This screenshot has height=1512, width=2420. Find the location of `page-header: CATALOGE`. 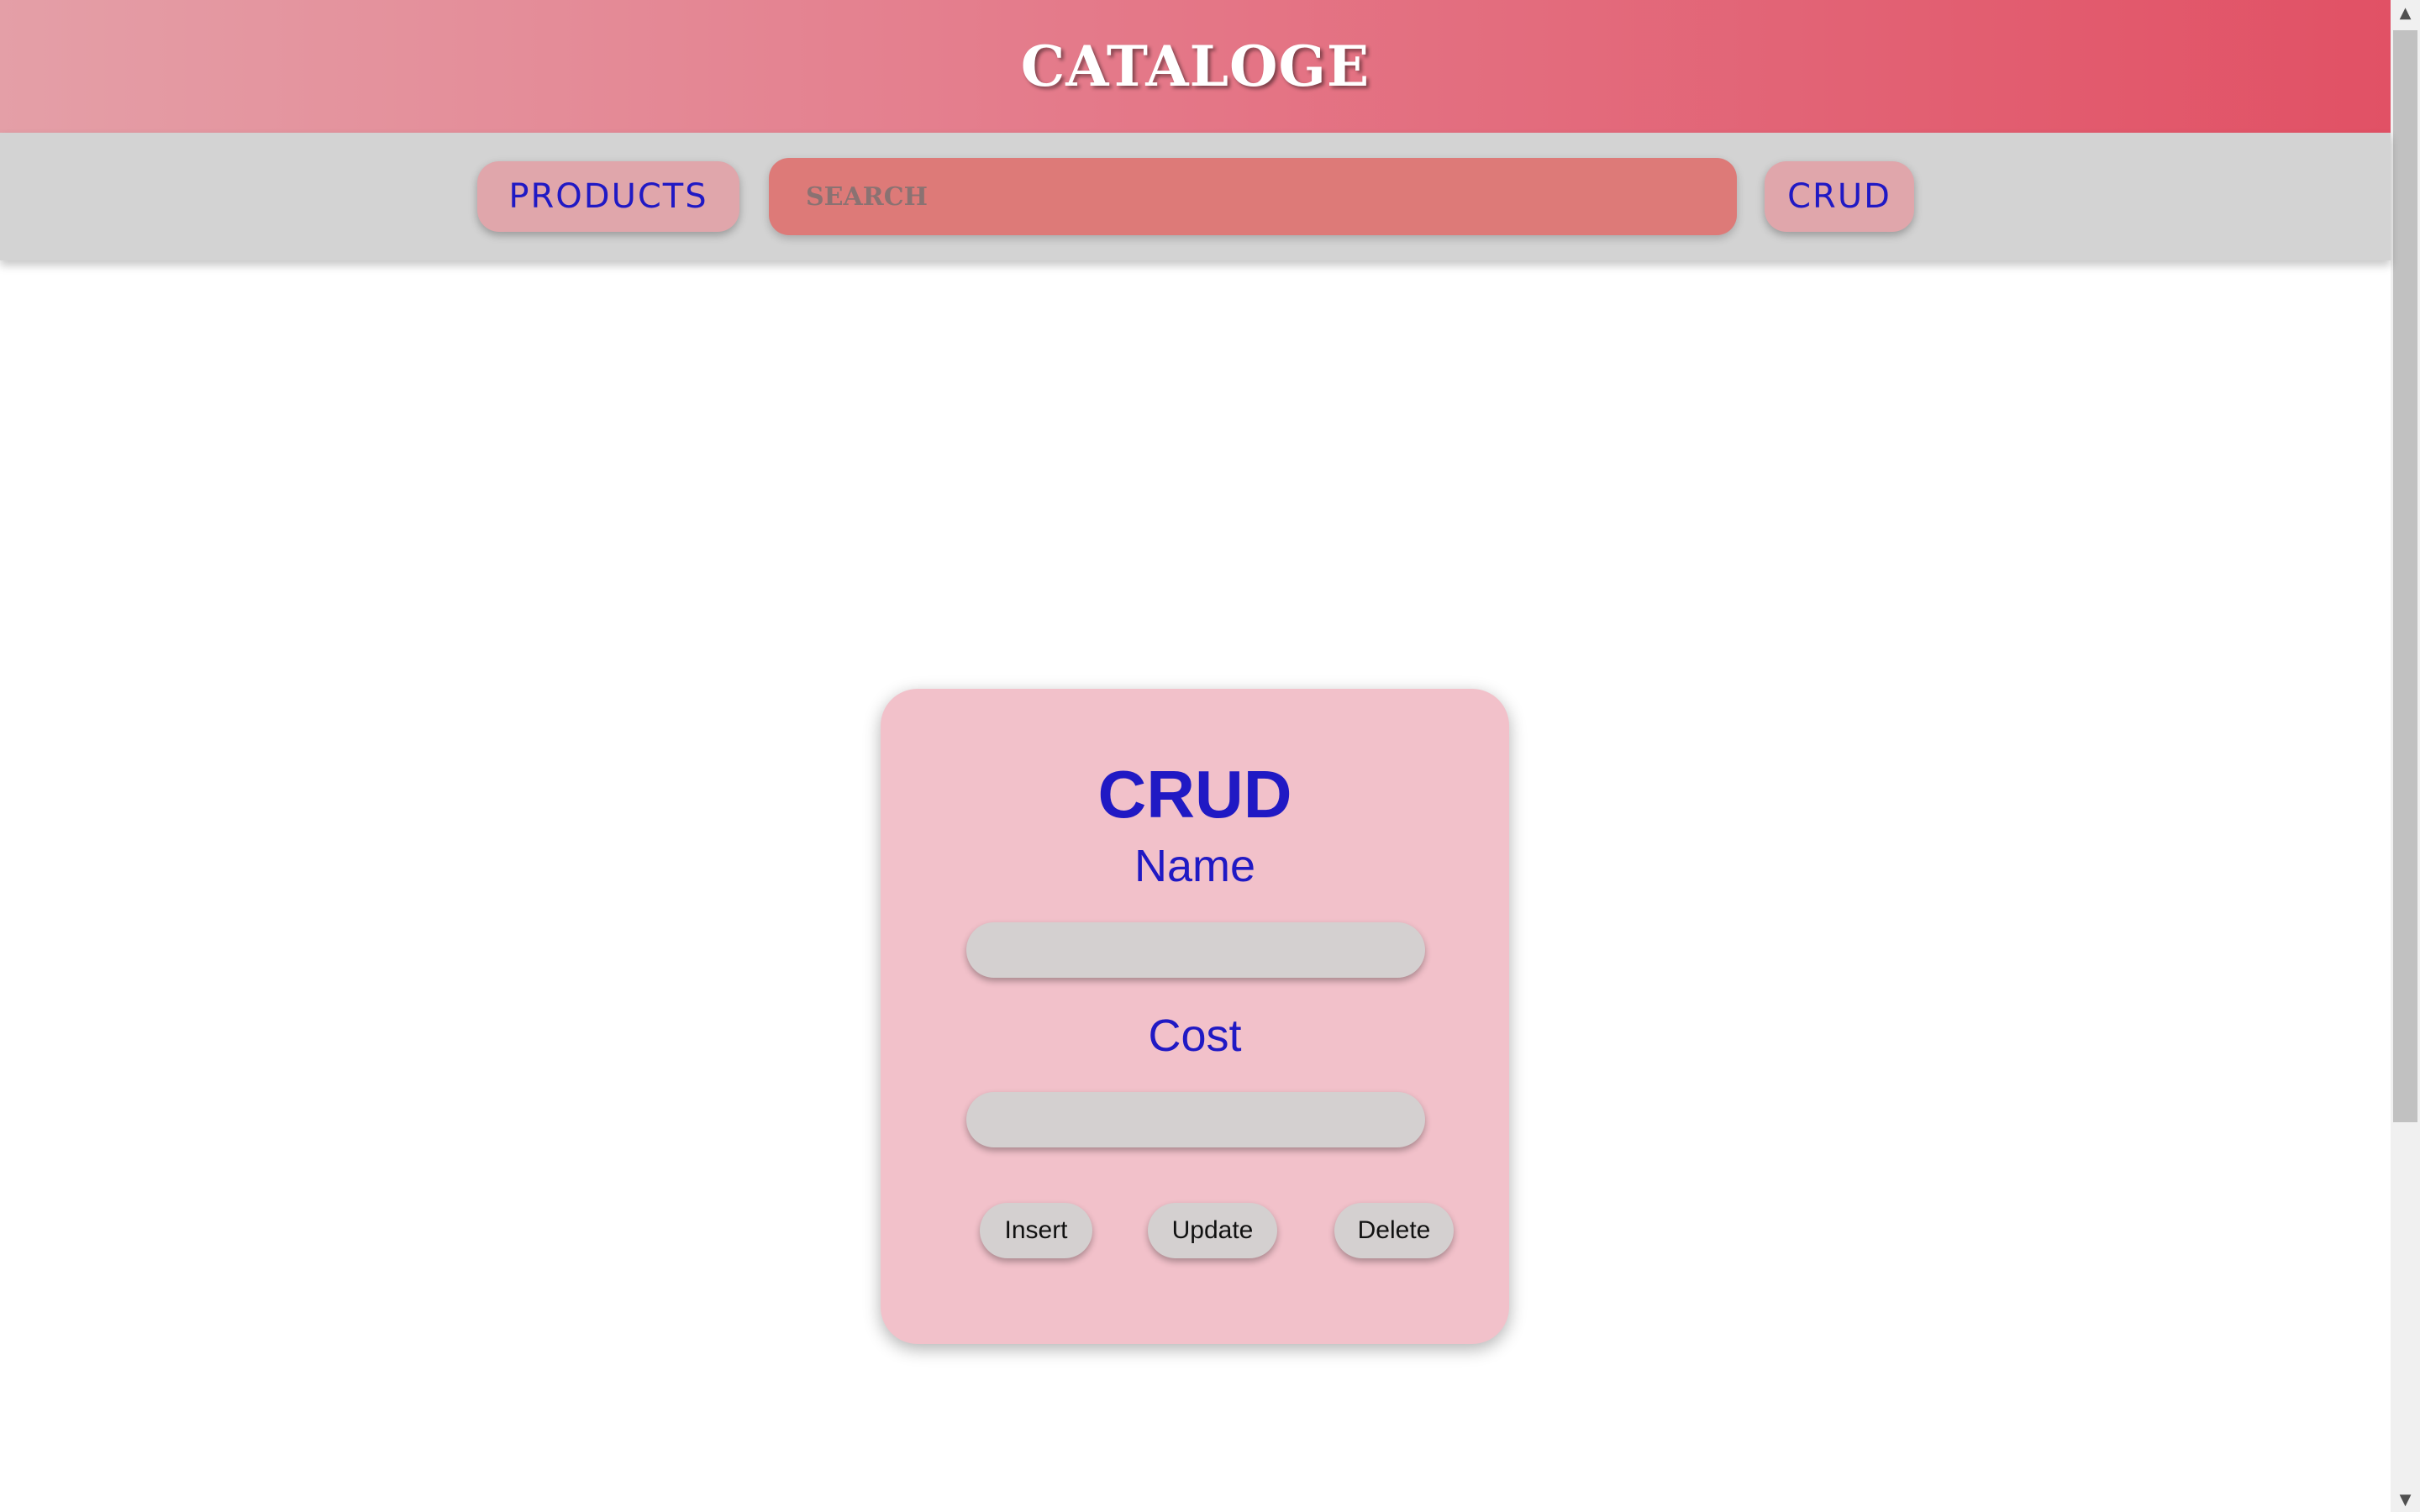

page-header: CATALOGE is located at coordinates (1195, 66).